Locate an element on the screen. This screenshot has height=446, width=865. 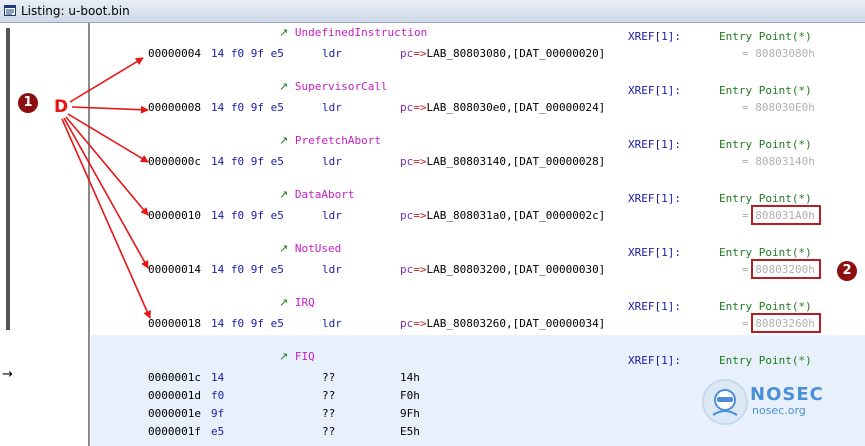
function-label: NotUsed is located at coordinates (318, 248).